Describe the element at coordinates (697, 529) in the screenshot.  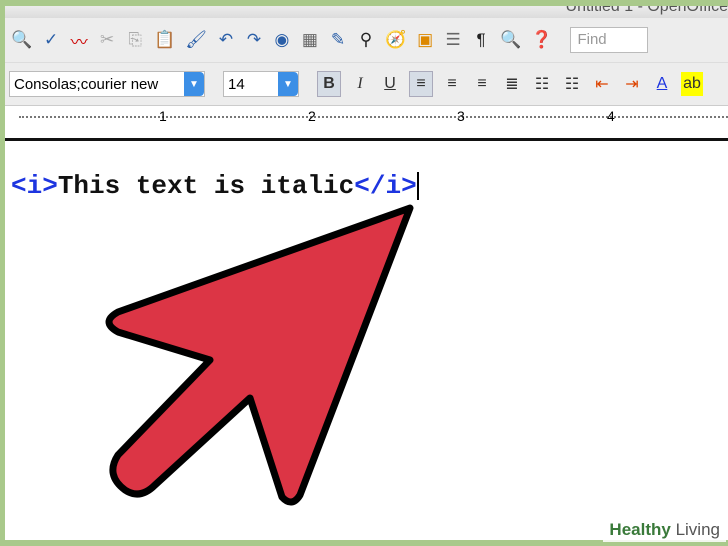
I see `watermark-text: Living` at that location.